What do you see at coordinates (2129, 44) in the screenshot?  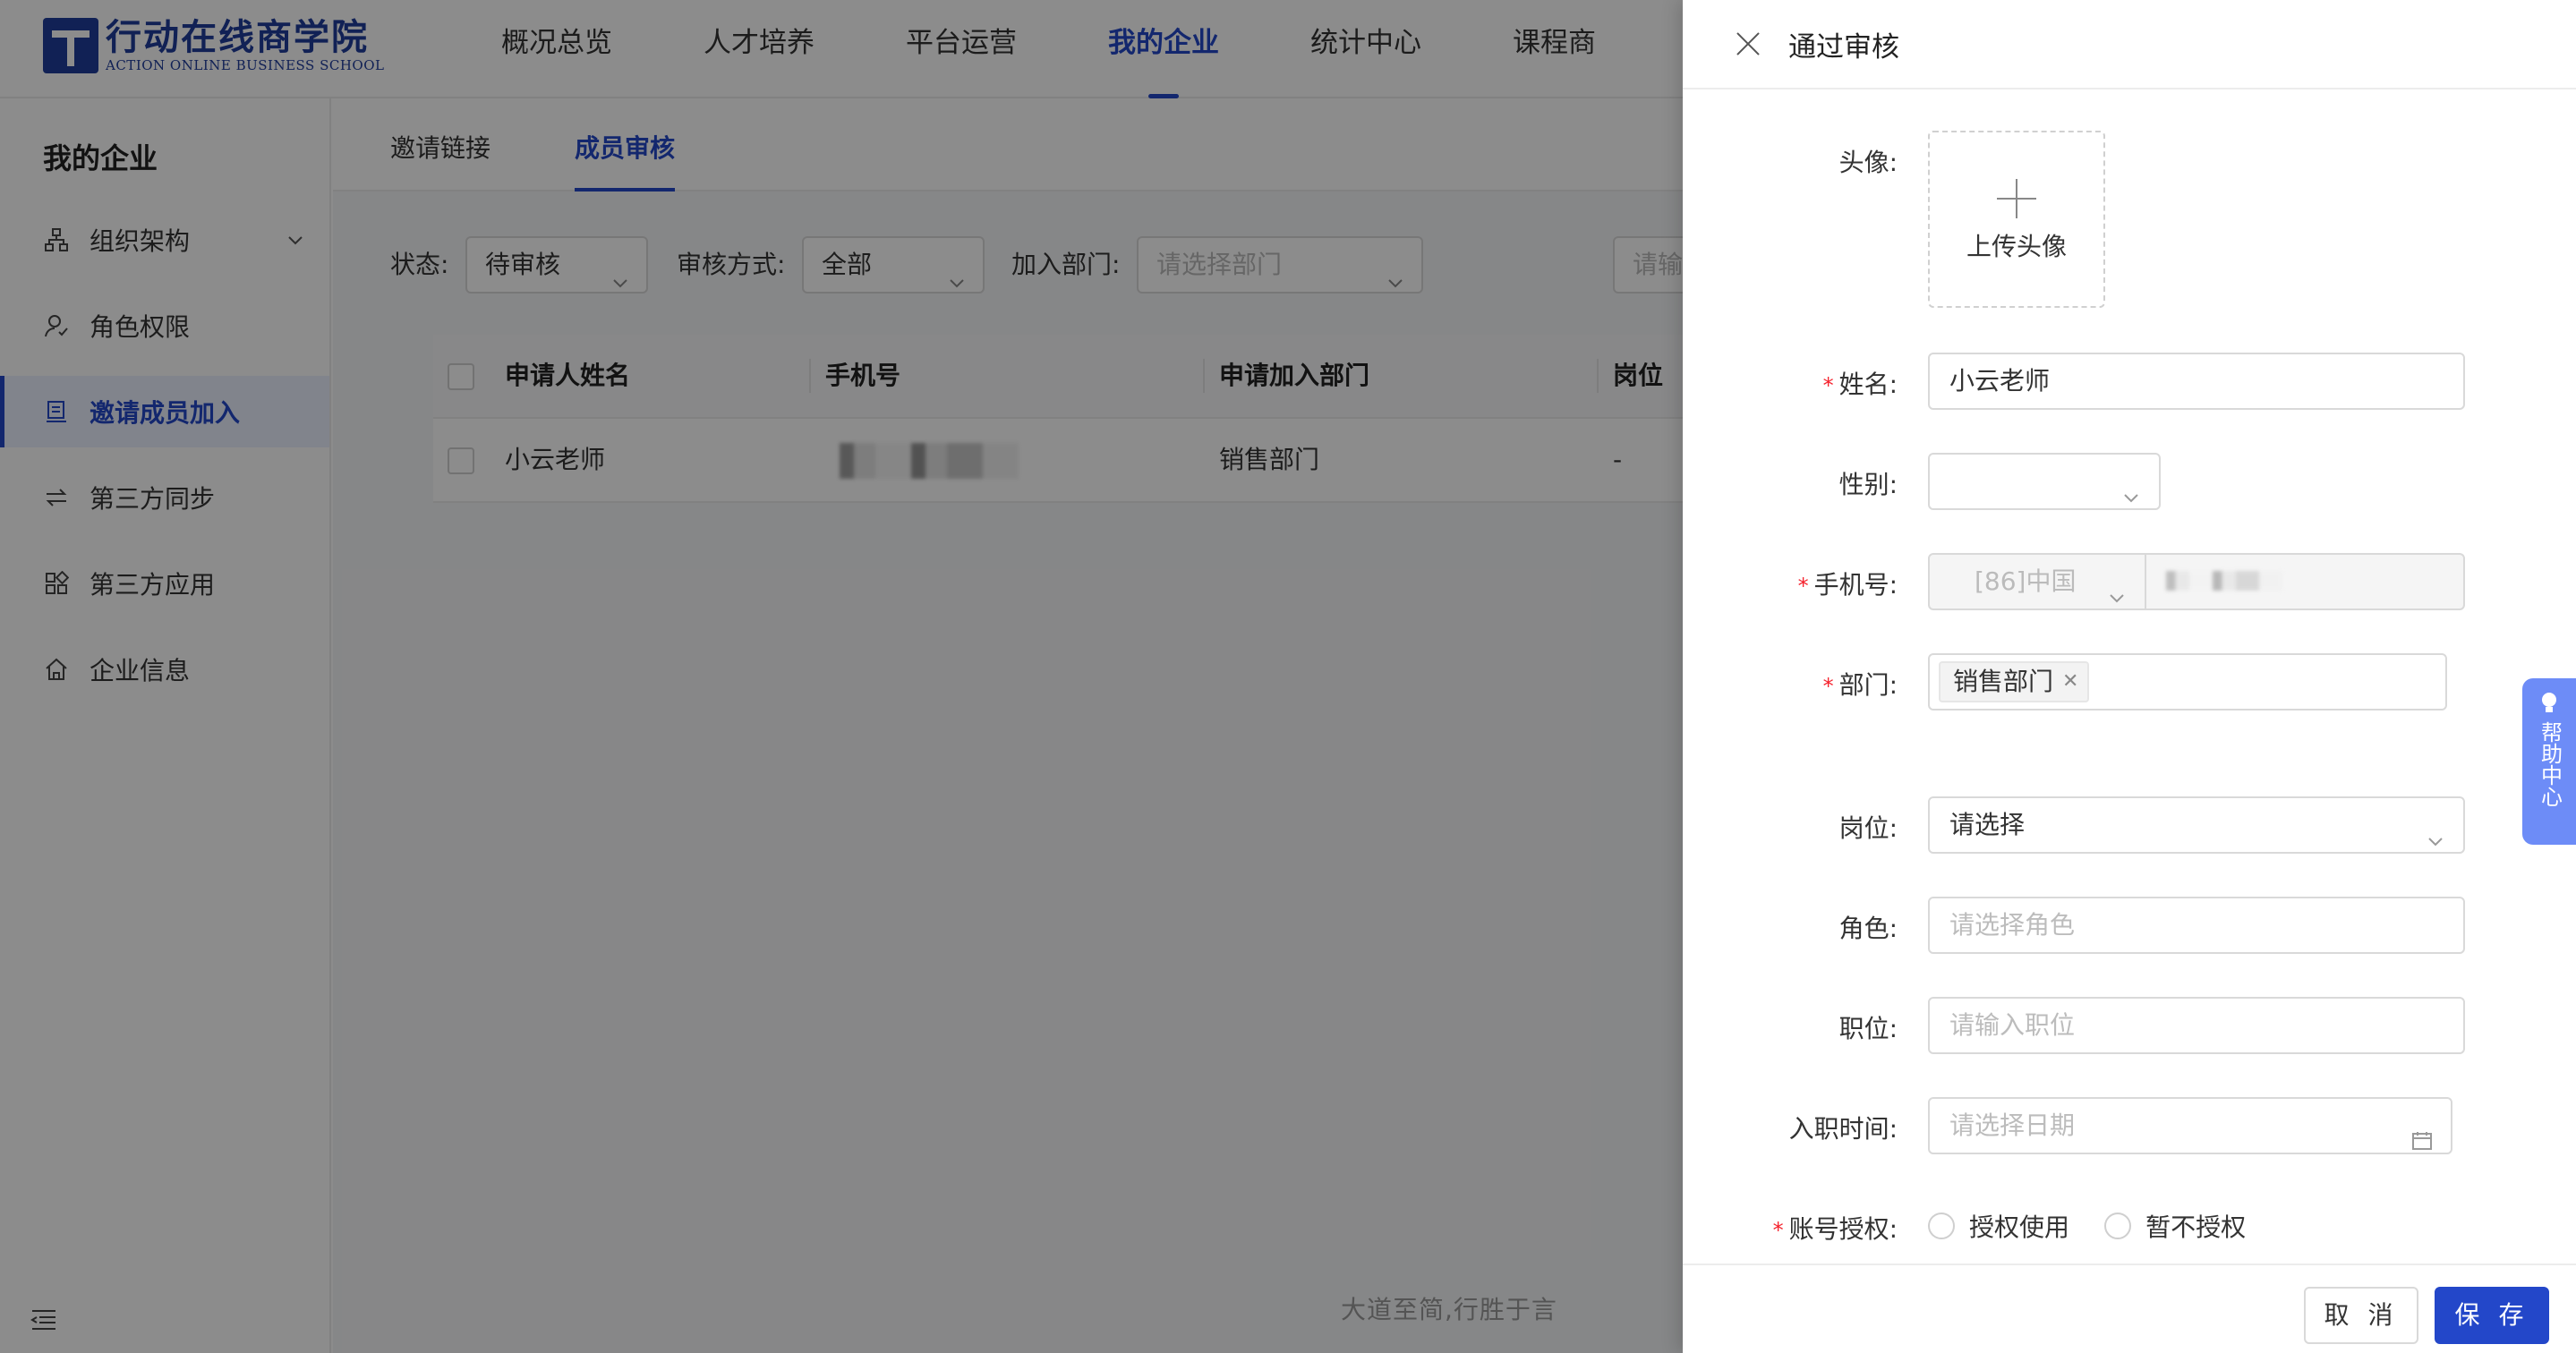 I see `drawer-header: 通过审核` at bounding box center [2129, 44].